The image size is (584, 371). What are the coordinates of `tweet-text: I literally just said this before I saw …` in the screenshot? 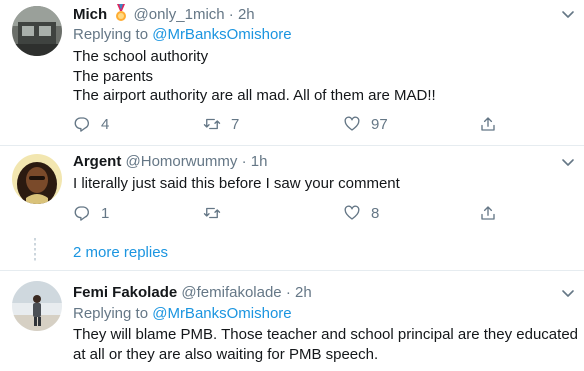 It's located at (323, 184).